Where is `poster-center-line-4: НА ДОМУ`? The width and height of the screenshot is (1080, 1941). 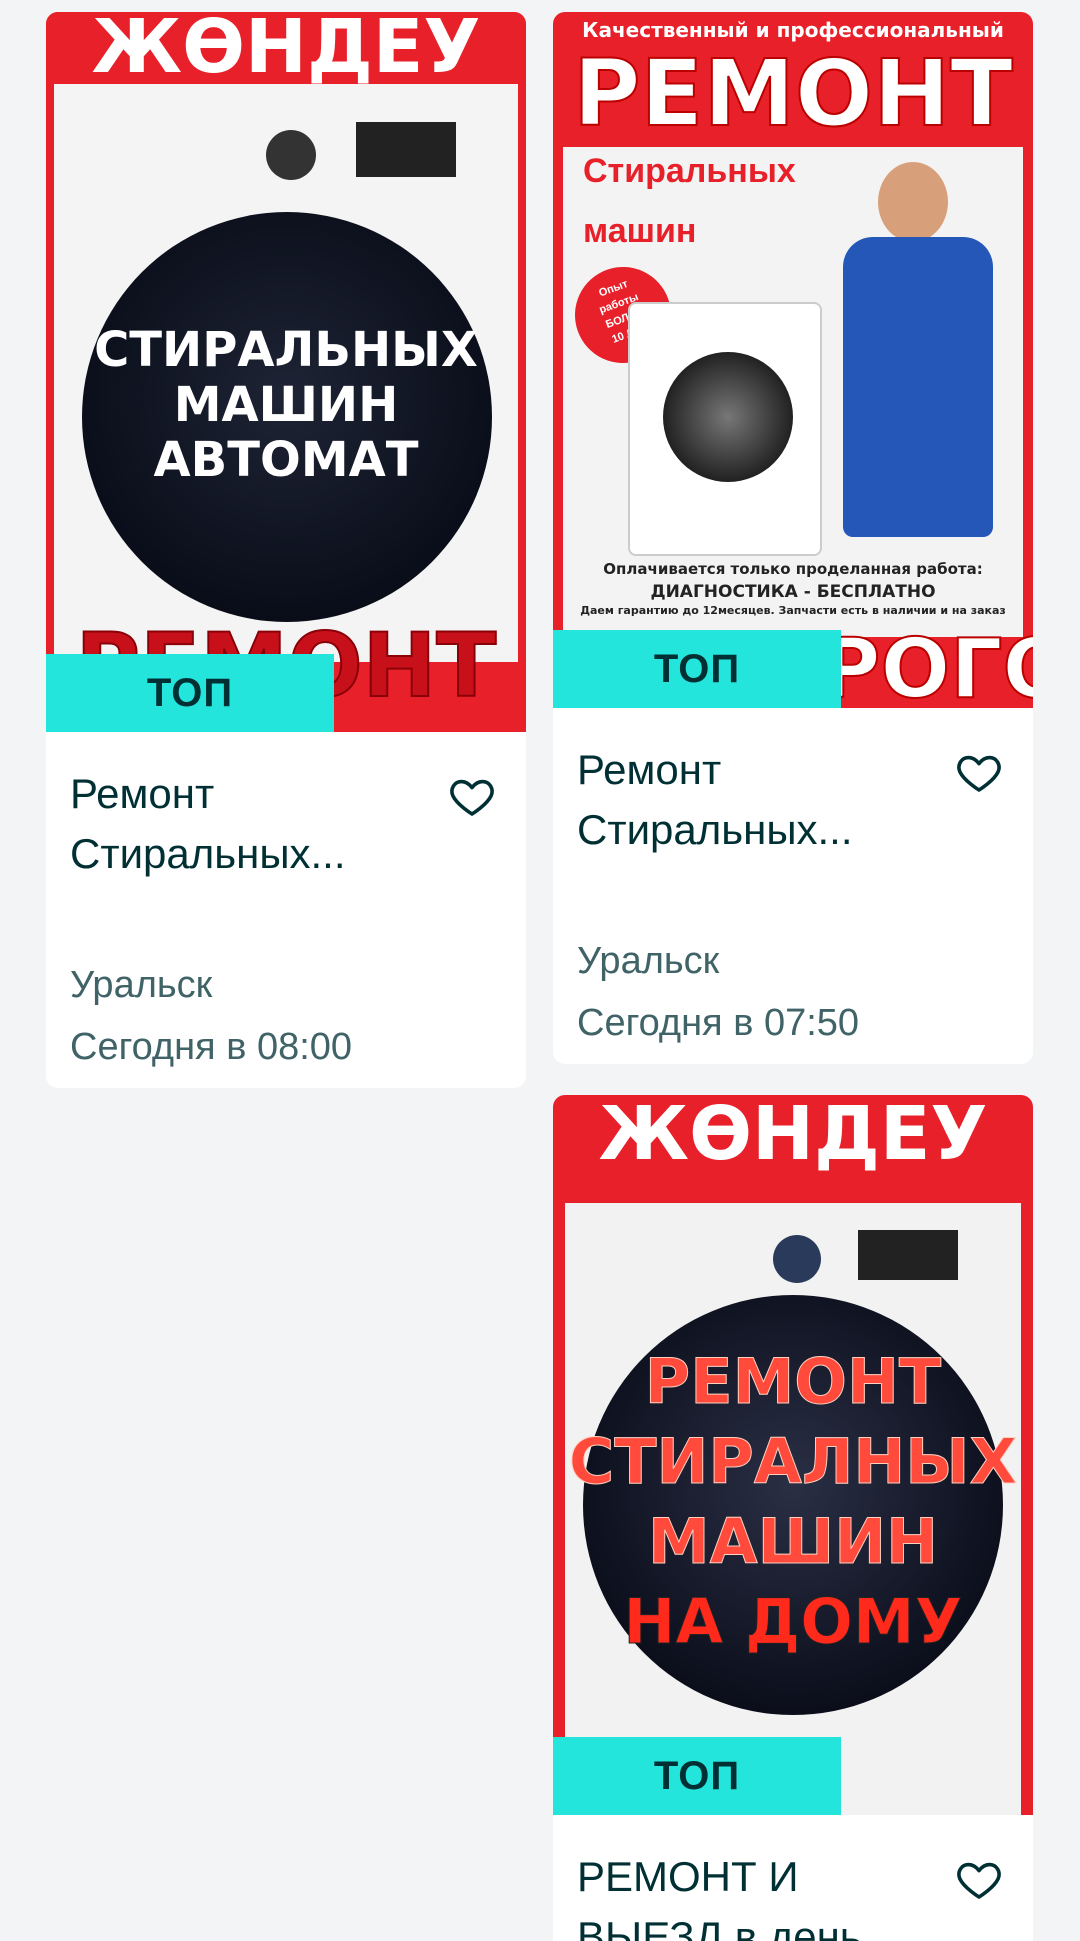 poster-center-line-4: НА ДОМУ is located at coordinates (793, 1622).